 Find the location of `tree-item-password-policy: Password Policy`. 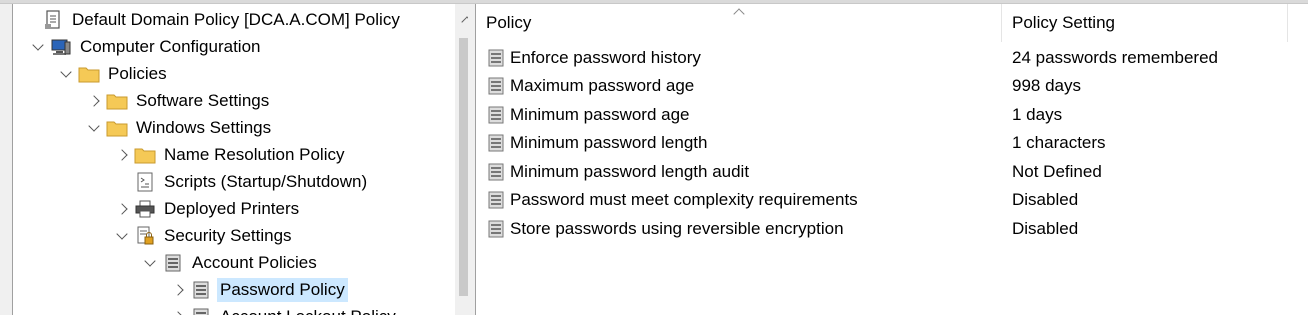

tree-item-password-policy: Password Policy is located at coordinates (257, 289).